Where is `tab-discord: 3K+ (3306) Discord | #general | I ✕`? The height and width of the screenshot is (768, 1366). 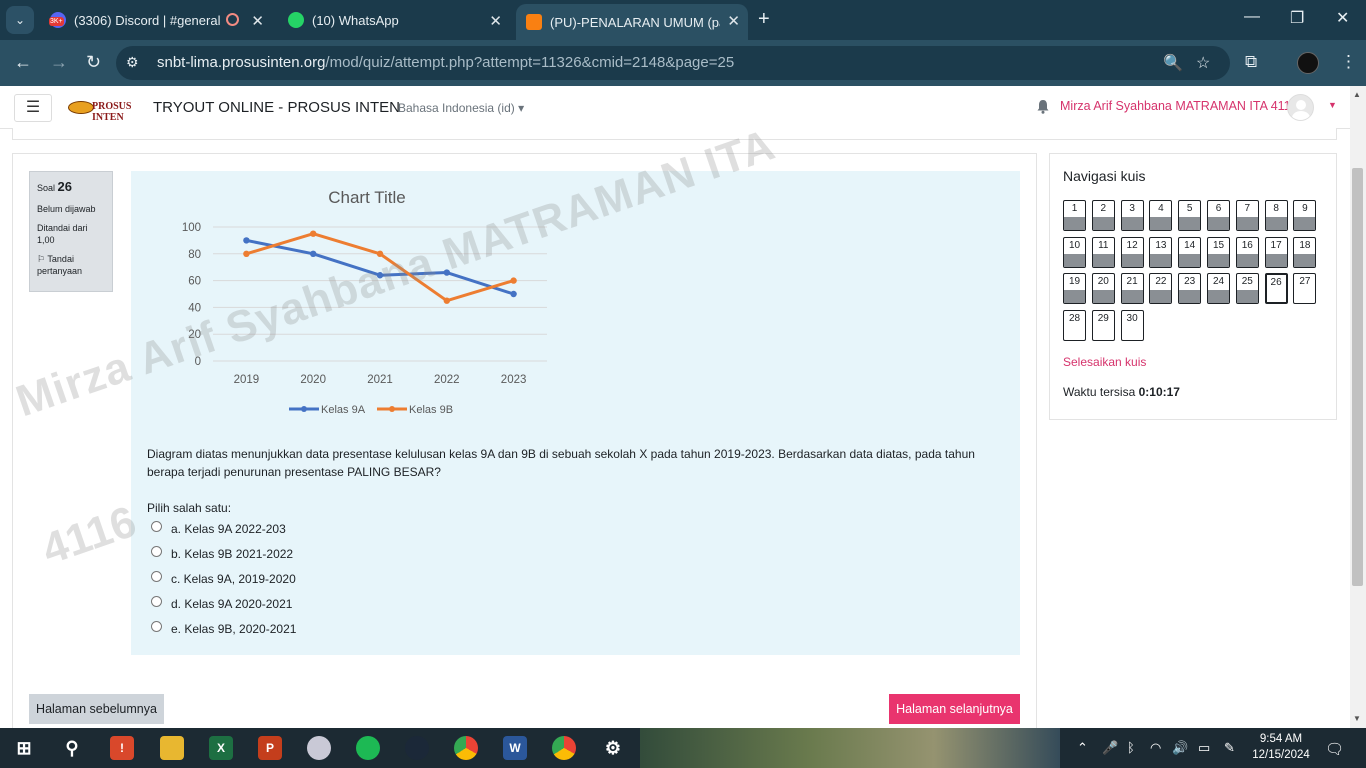 tab-discord: 3K+ (3306) Discord | #general | I ✕ is located at coordinates (156, 20).